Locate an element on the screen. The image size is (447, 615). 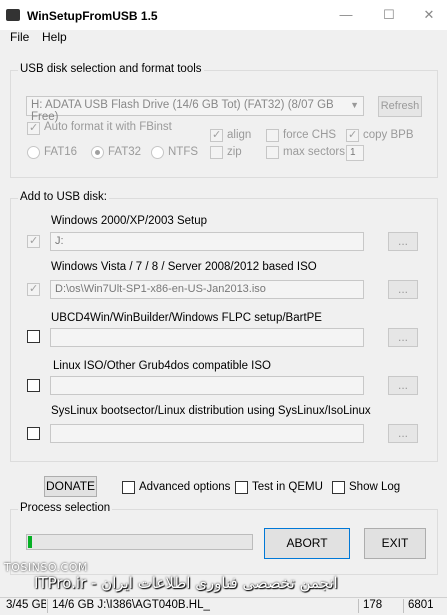
exit-button: EXIT is located at coordinates (395, 543).